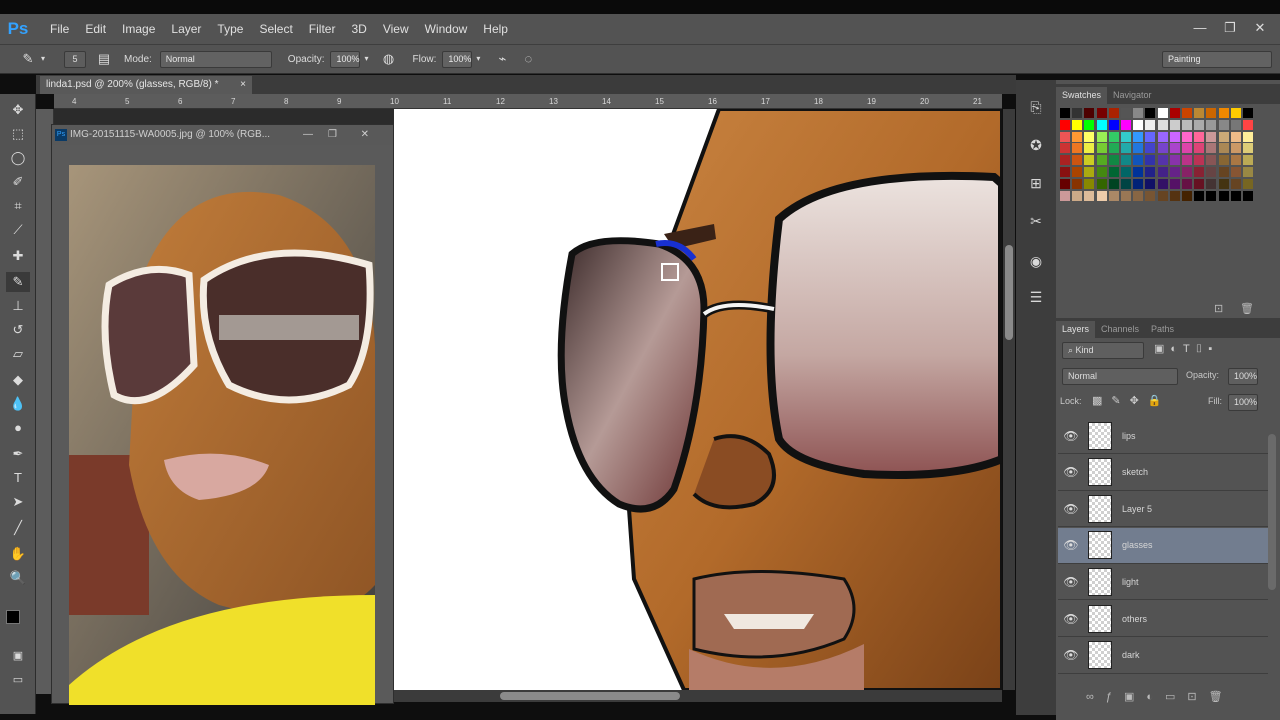 This screenshot has width=1280, height=720. What do you see at coordinates (1132, 95) in the screenshot?
I see `tab-navigator: Navigator` at bounding box center [1132, 95].